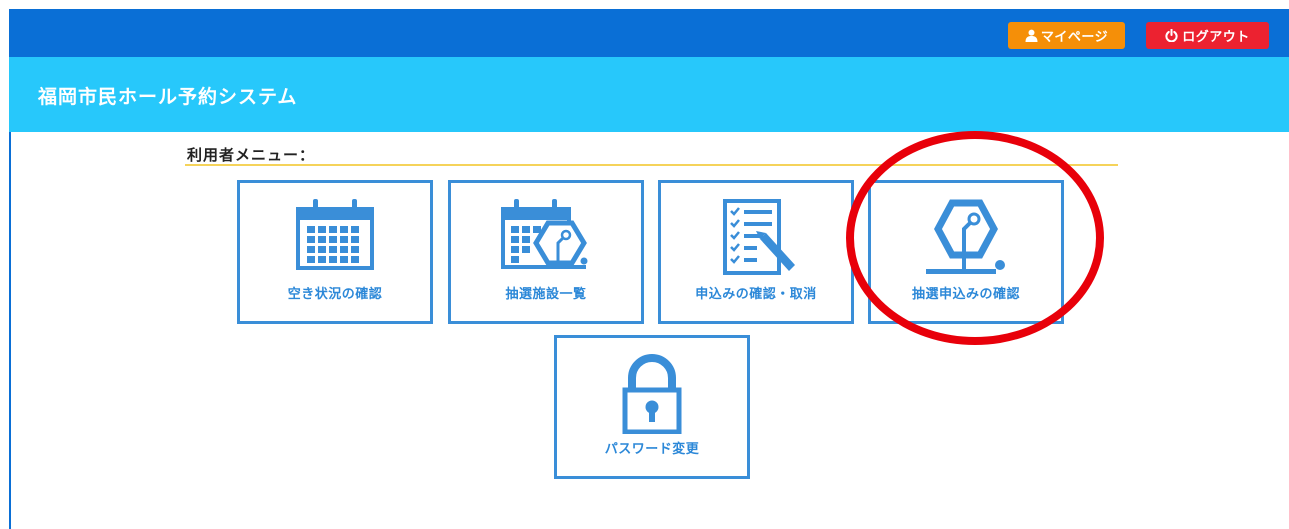 This screenshot has height=529, width=1289. What do you see at coordinates (546, 294) in the screenshot?
I see `tile-label: 抽選施設一覧` at bounding box center [546, 294].